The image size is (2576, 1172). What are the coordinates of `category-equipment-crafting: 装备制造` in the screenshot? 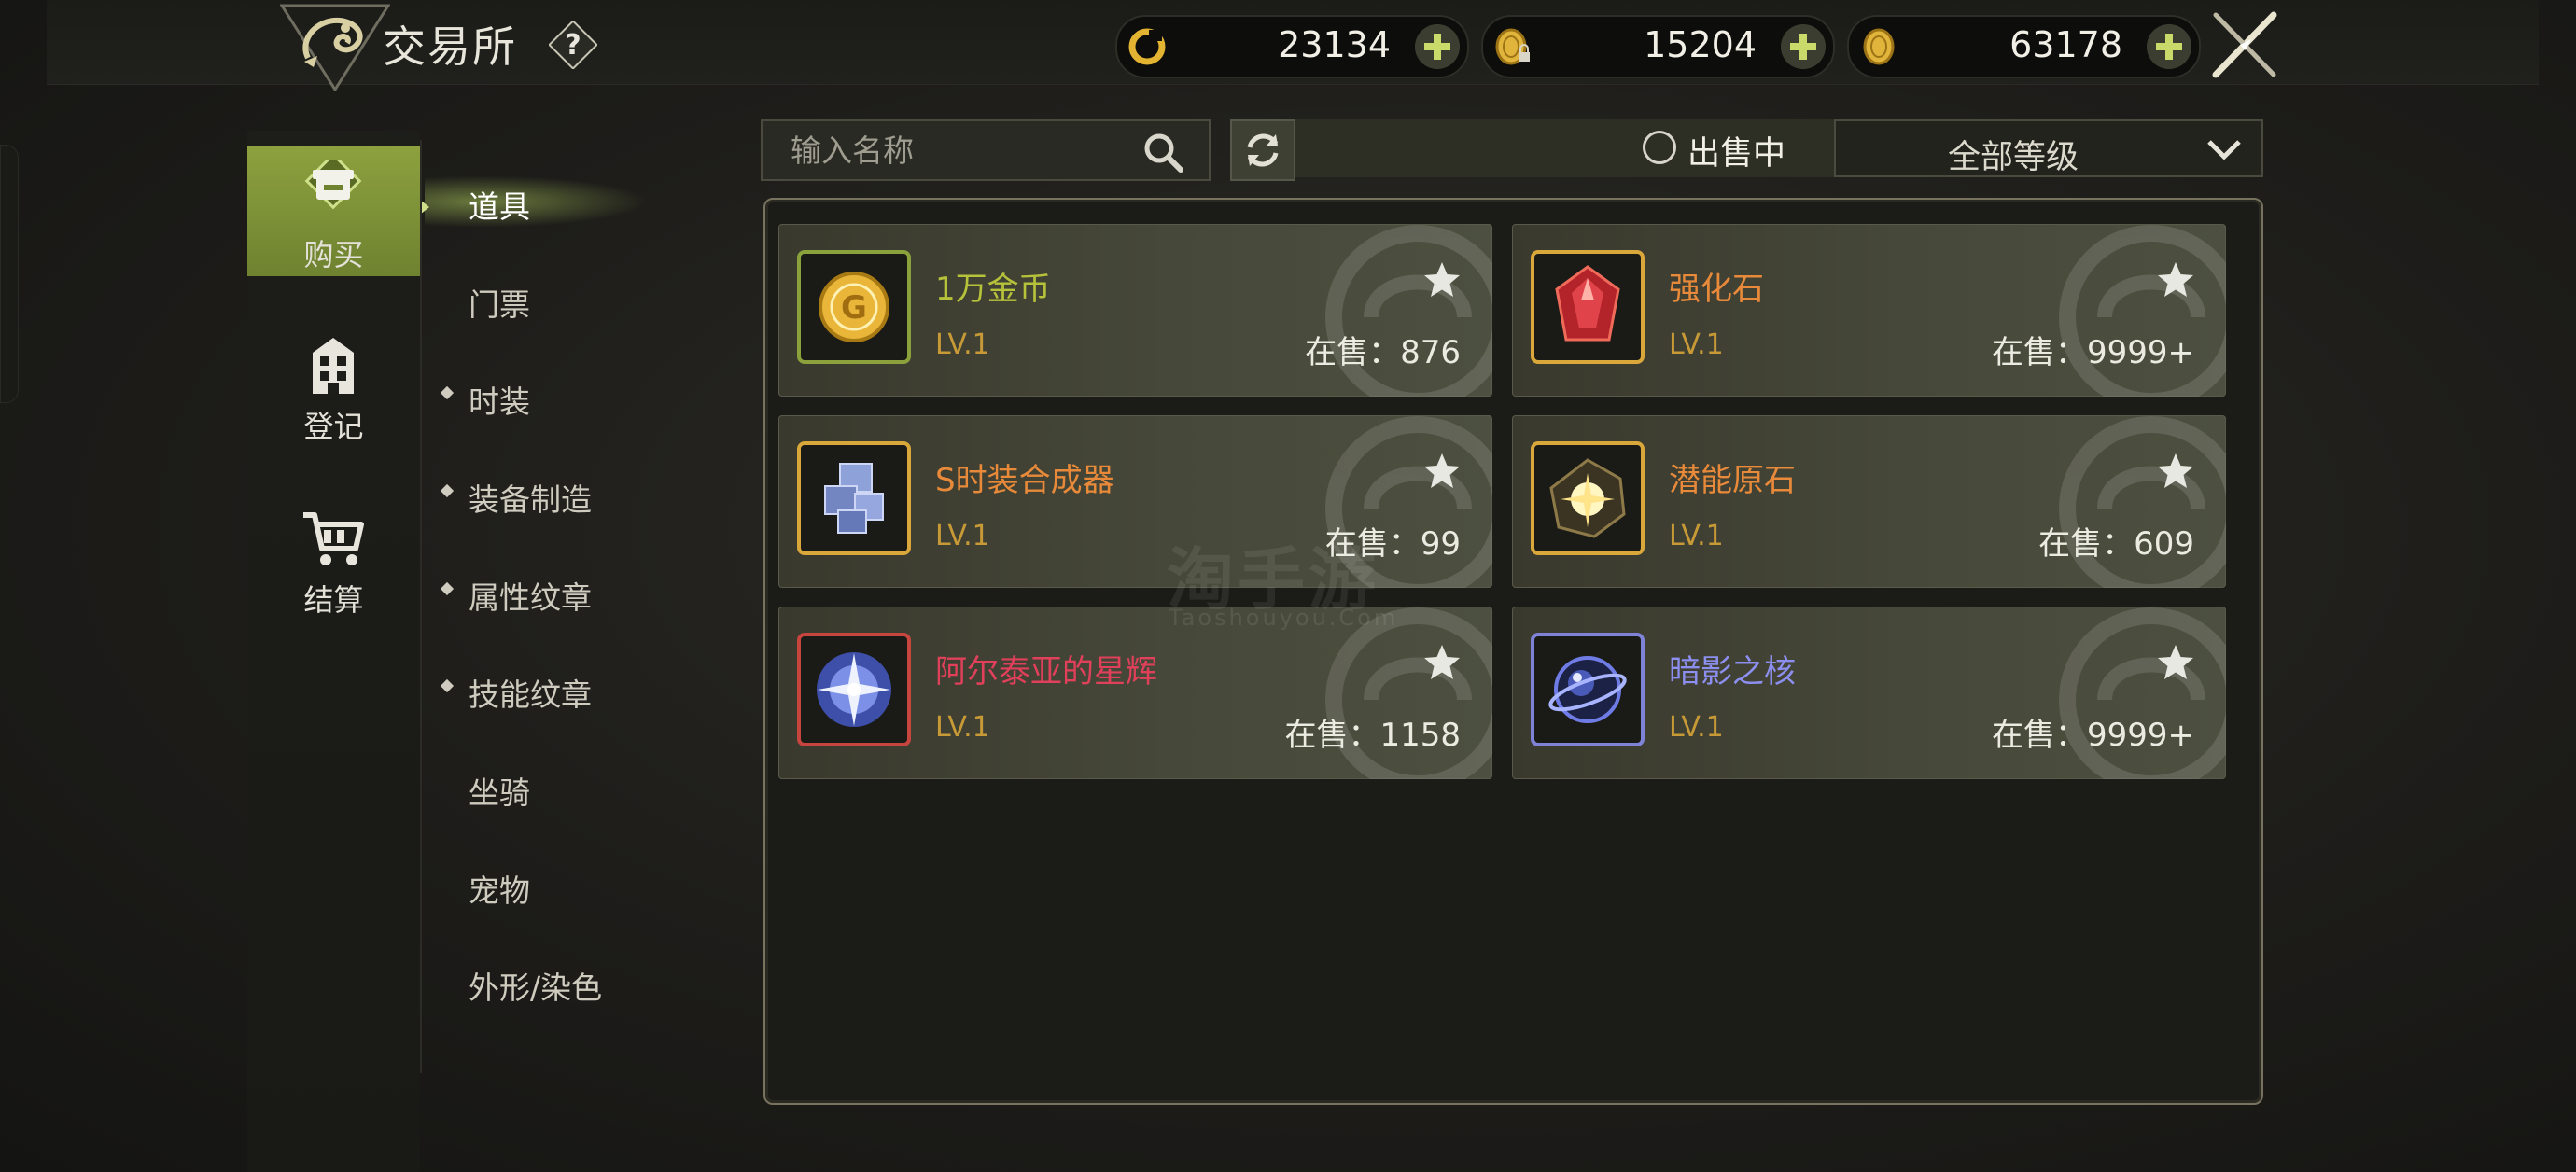 It's located at (530, 497).